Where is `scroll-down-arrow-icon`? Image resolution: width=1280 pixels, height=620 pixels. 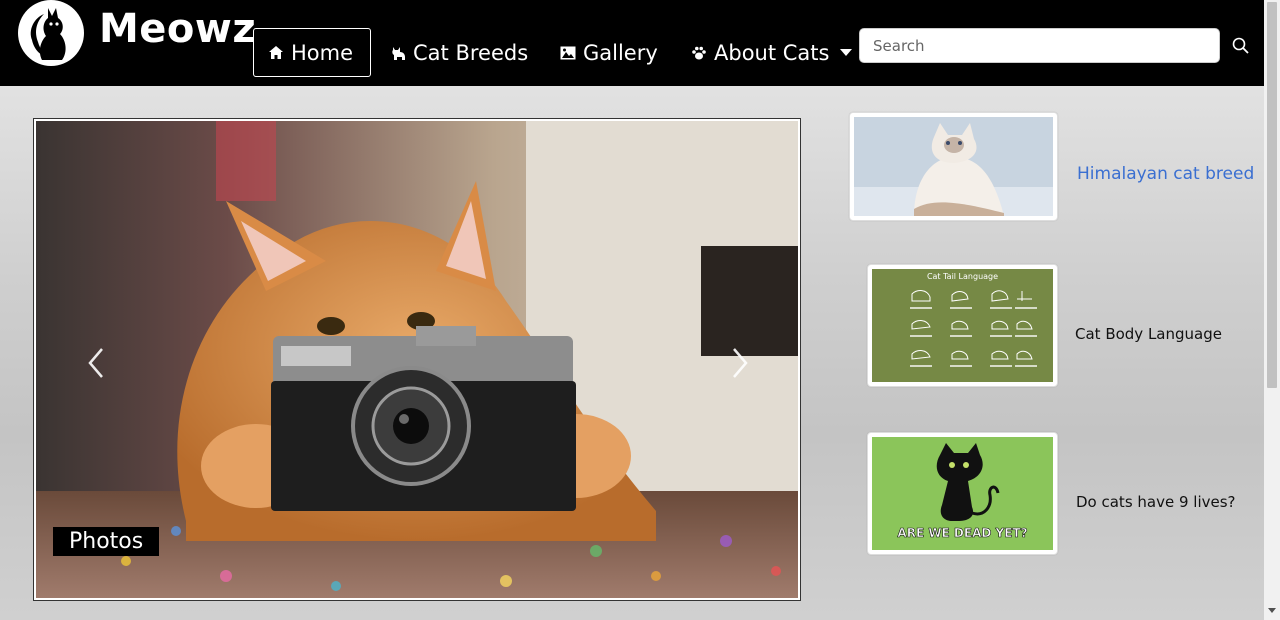 scroll-down-arrow-icon is located at coordinates (1272, 610).